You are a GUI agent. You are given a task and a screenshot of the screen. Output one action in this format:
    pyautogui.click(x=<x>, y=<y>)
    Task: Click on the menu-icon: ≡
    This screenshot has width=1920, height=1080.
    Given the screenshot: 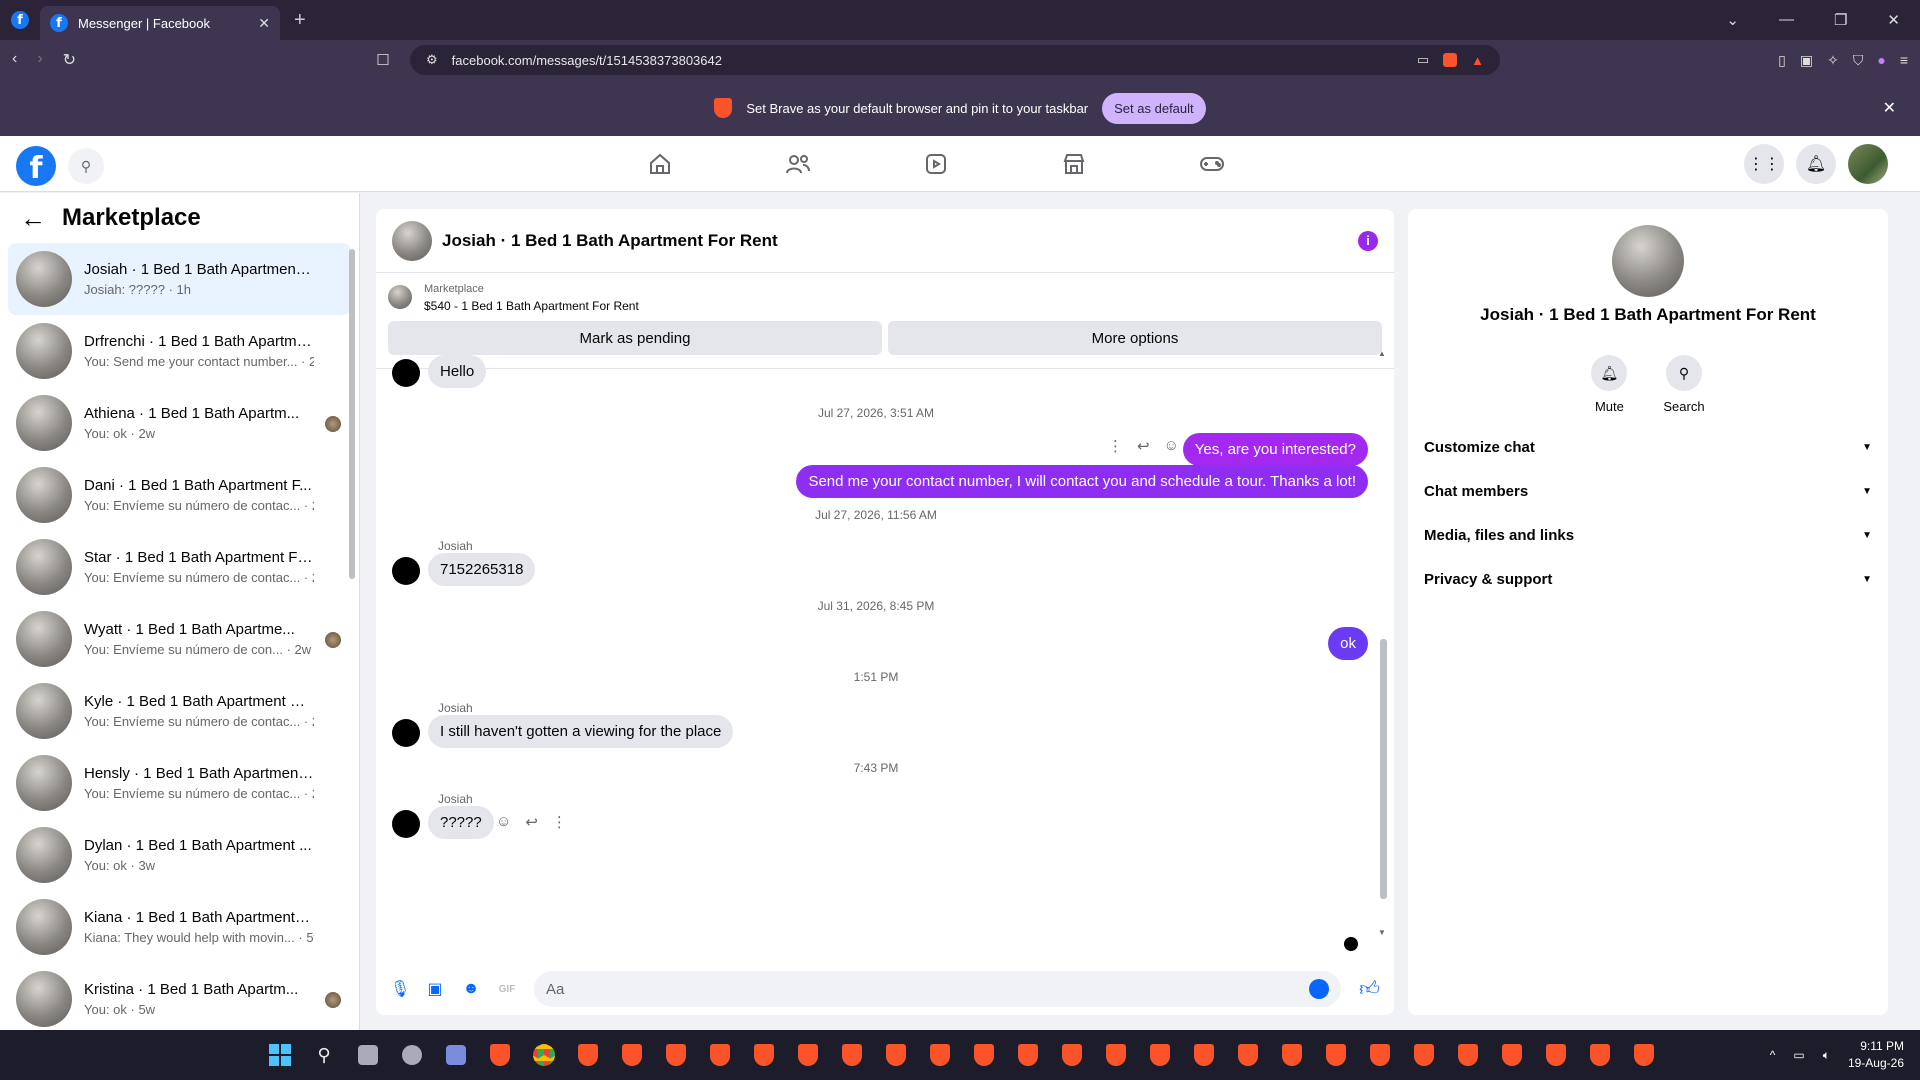 What is the action you would take?
    pyautogui.click(x=1904, y=60)
    